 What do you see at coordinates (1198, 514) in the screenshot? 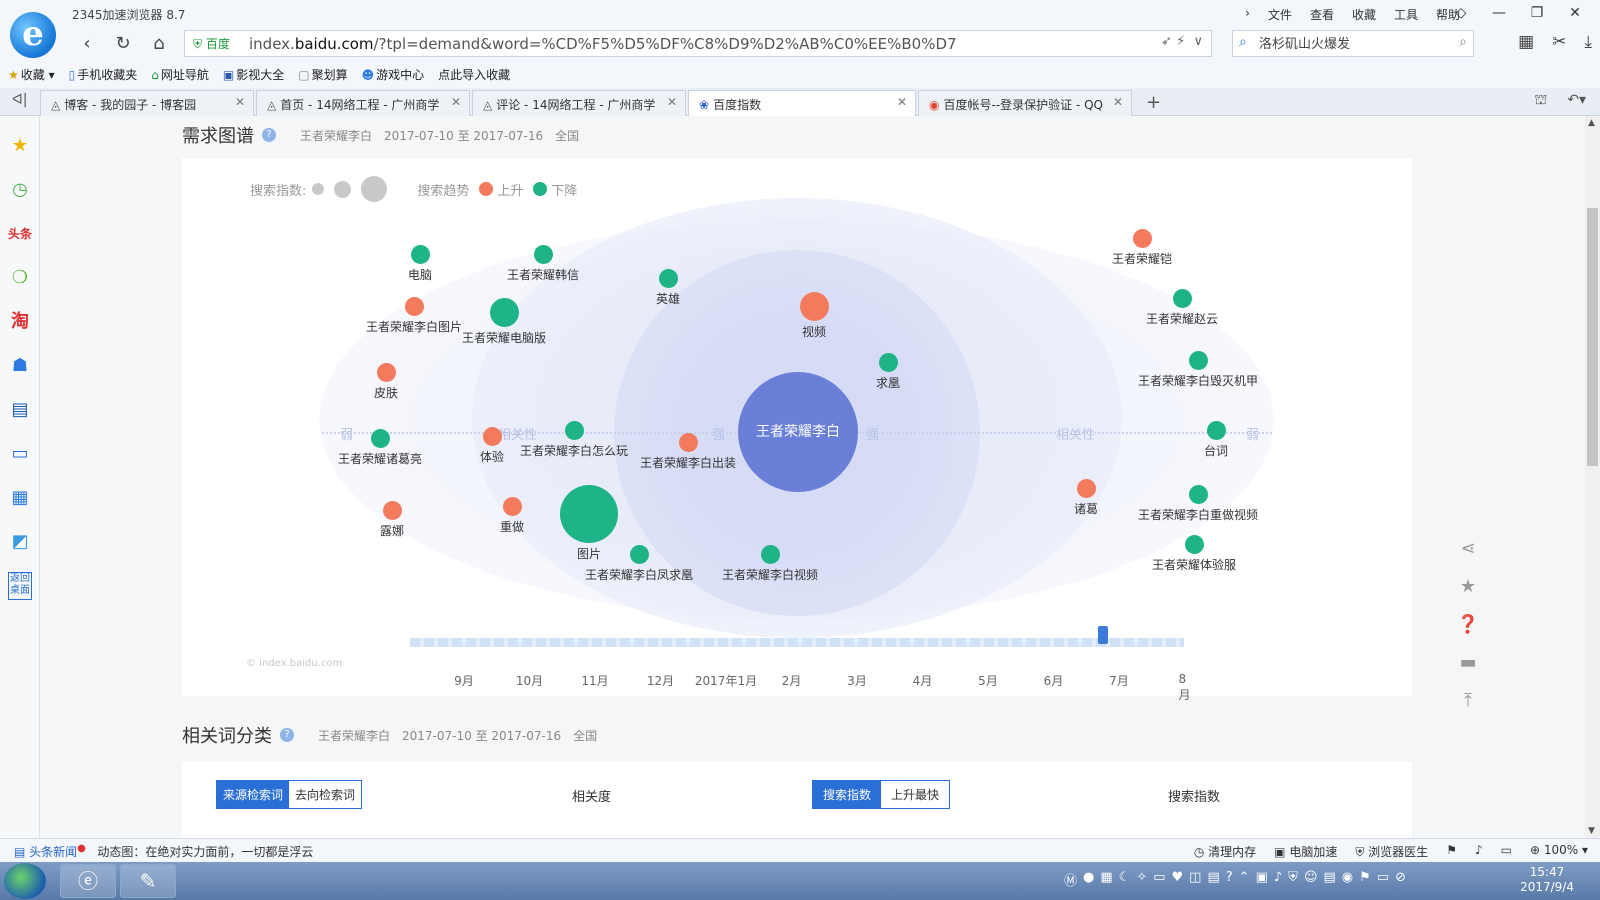
I see `word-bubble-label: 王者荣耀李白重做视频` at bounding box center [1198, 514].